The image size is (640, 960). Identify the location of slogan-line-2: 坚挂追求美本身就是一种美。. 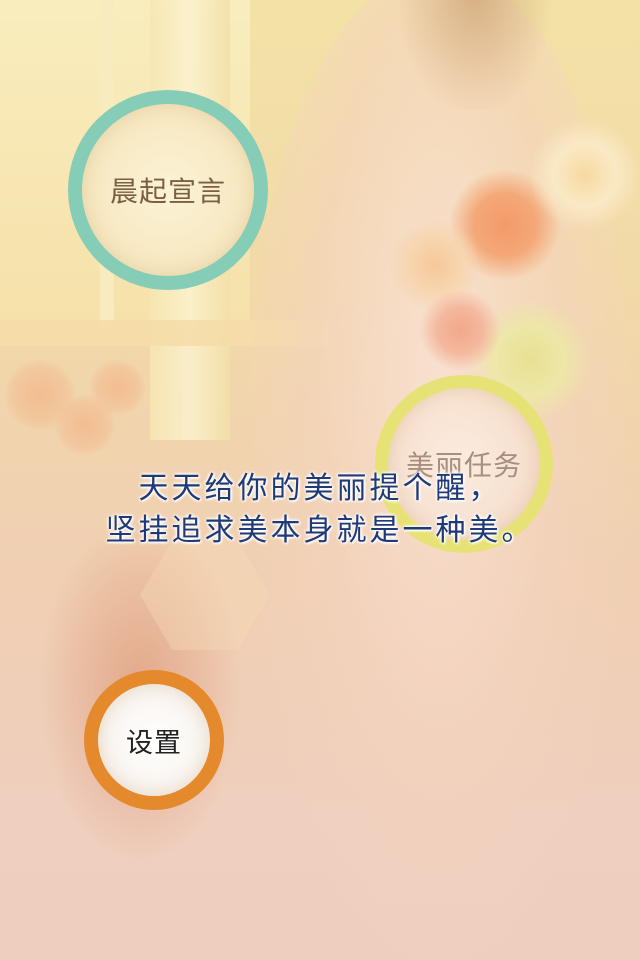
(320, 530).